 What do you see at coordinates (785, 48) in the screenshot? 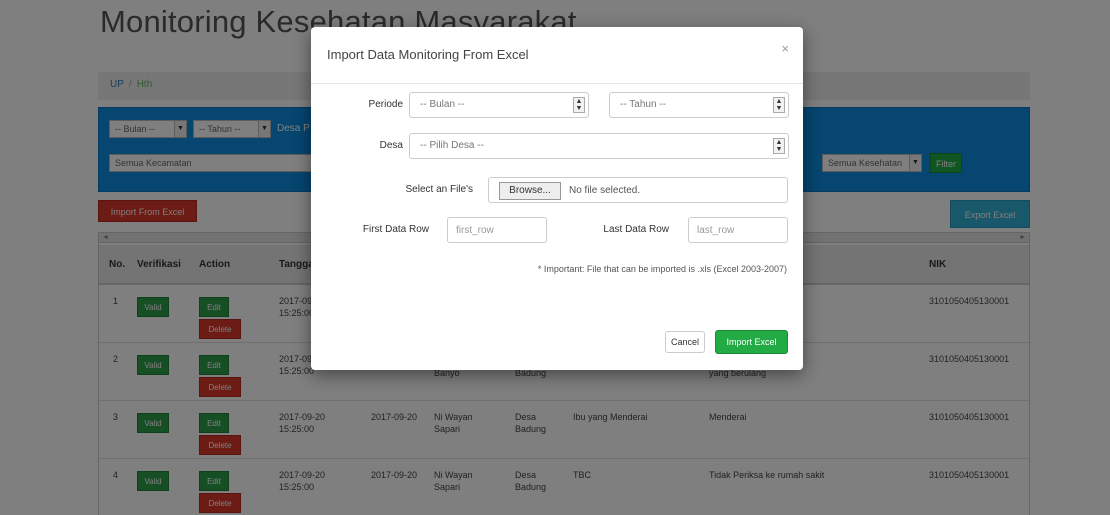
I see `close-icon: ×` at bounding box center [785, 48].